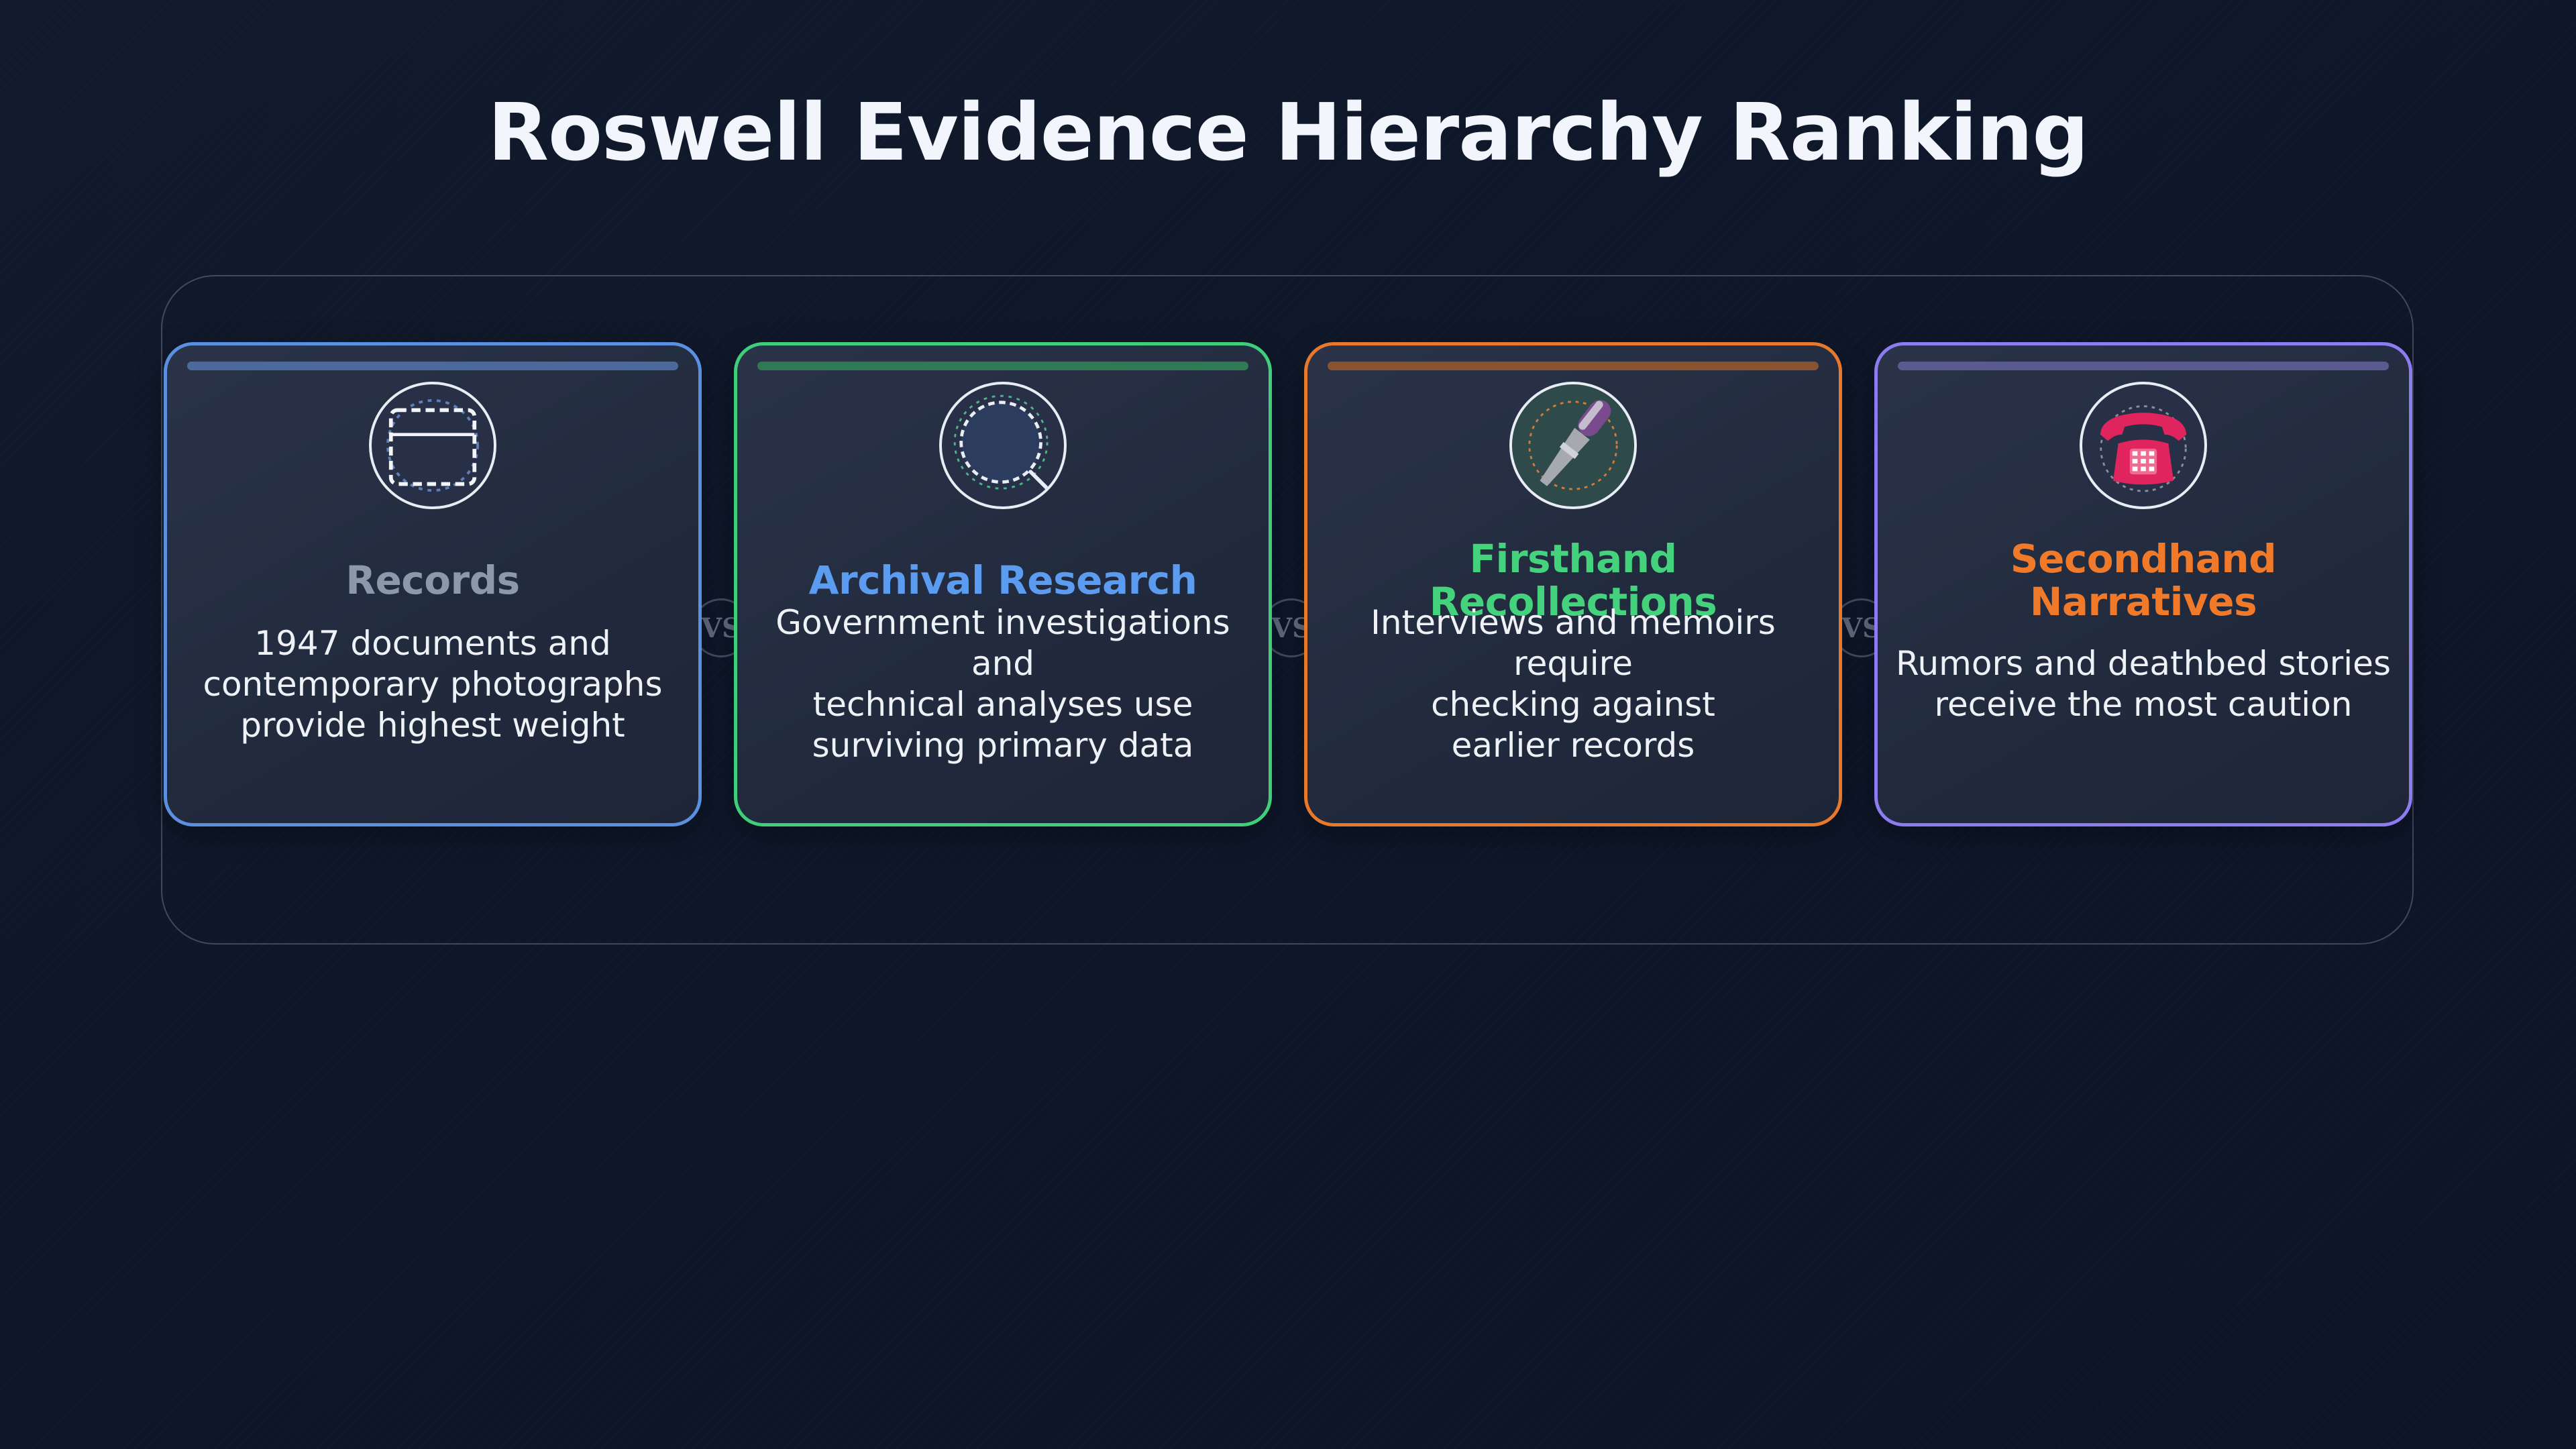 The width and height of the screenshot is (2576, 1449). What do you see at coordinates (432, 445) in the screenshot?
I see `document-frame-icon` at bounding box center [432, 445].